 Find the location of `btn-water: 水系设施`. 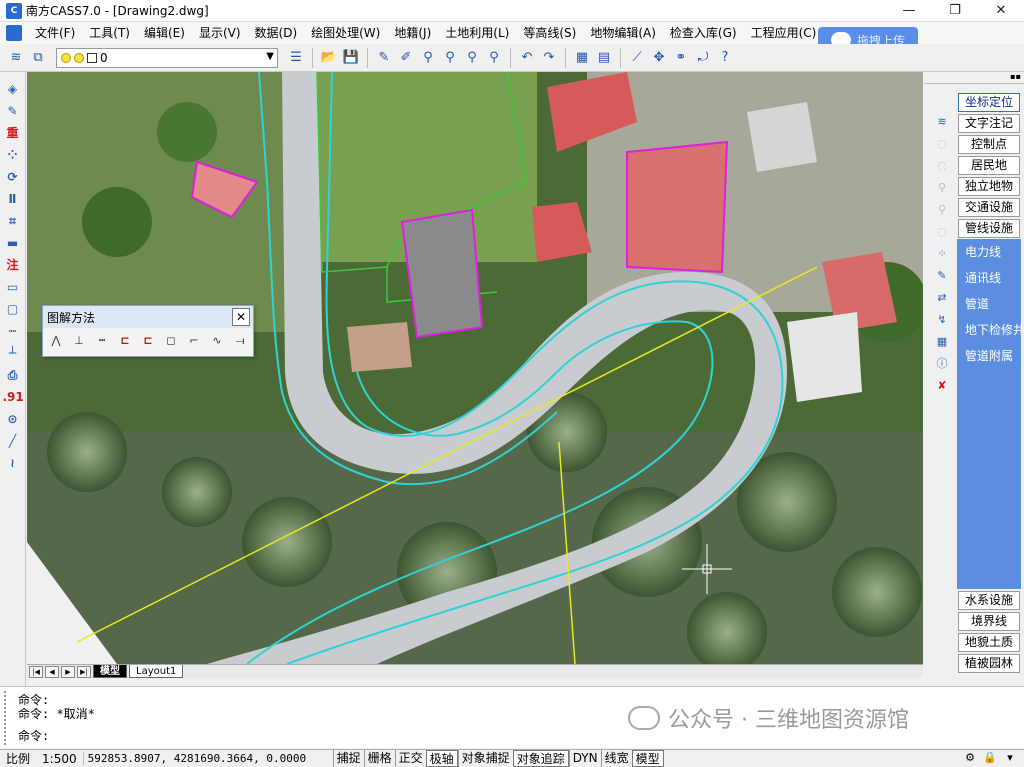

btn-water: 水系设施 is located at coordinates (989, 600).